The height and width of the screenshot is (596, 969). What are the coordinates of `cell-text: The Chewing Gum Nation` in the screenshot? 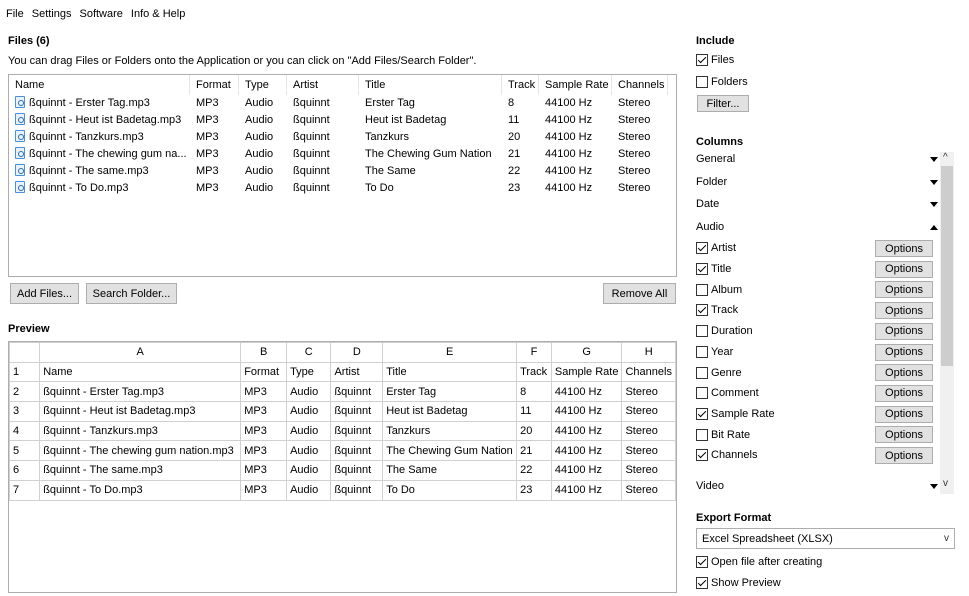 It's located at (428, 154).